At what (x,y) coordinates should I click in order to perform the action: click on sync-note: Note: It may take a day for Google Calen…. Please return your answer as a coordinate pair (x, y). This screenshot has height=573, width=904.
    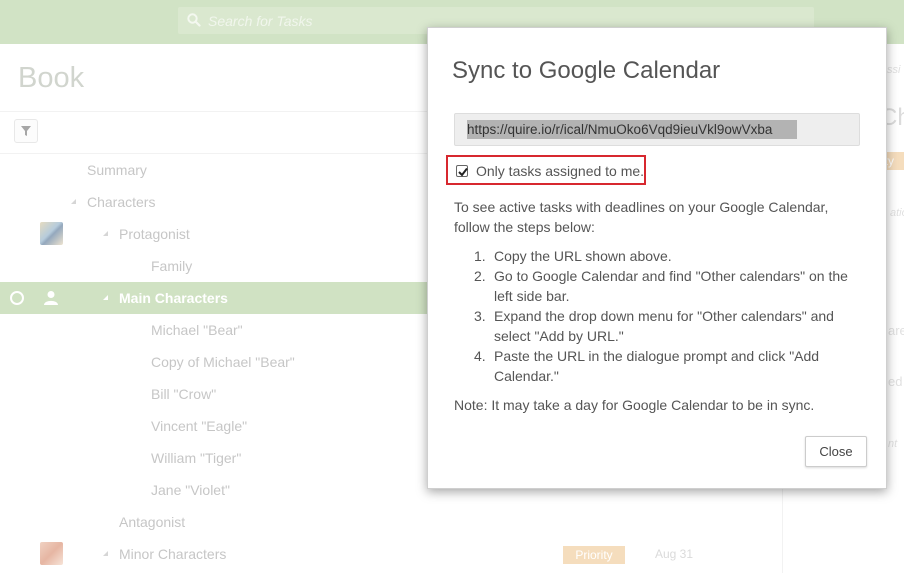
    Looking at the image, I should click on (634, 405).